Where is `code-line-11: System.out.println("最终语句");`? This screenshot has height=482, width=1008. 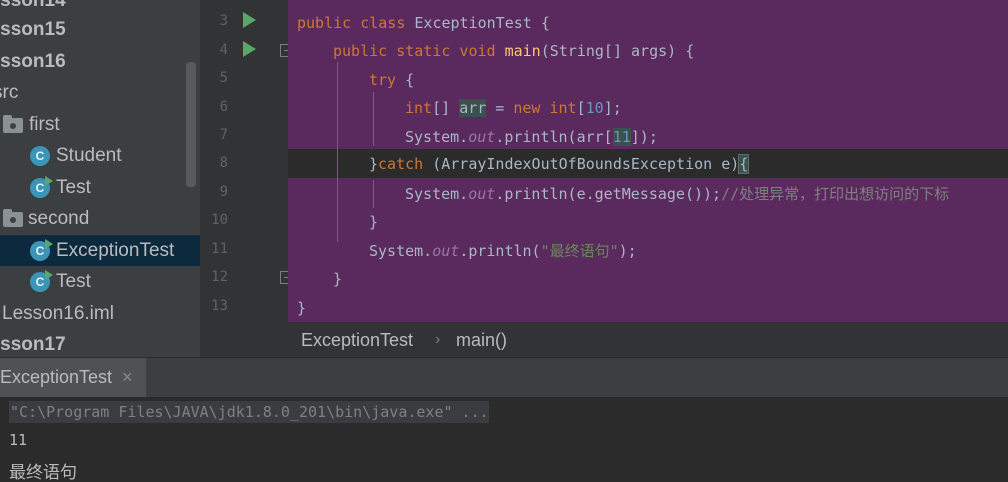 code-line-11: System.out.println("最终语句"); is located at coordinates (503, 251).